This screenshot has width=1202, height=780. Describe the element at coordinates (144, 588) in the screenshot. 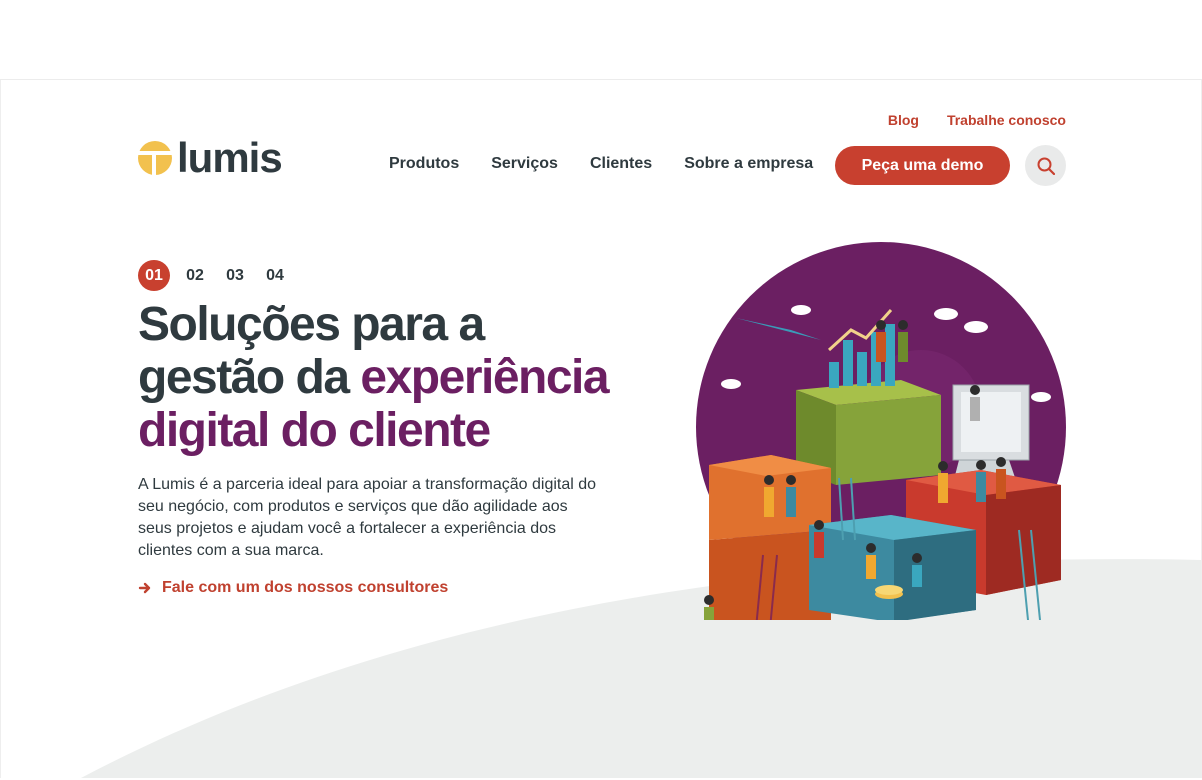

I see `arrow-right-icon` at that location.